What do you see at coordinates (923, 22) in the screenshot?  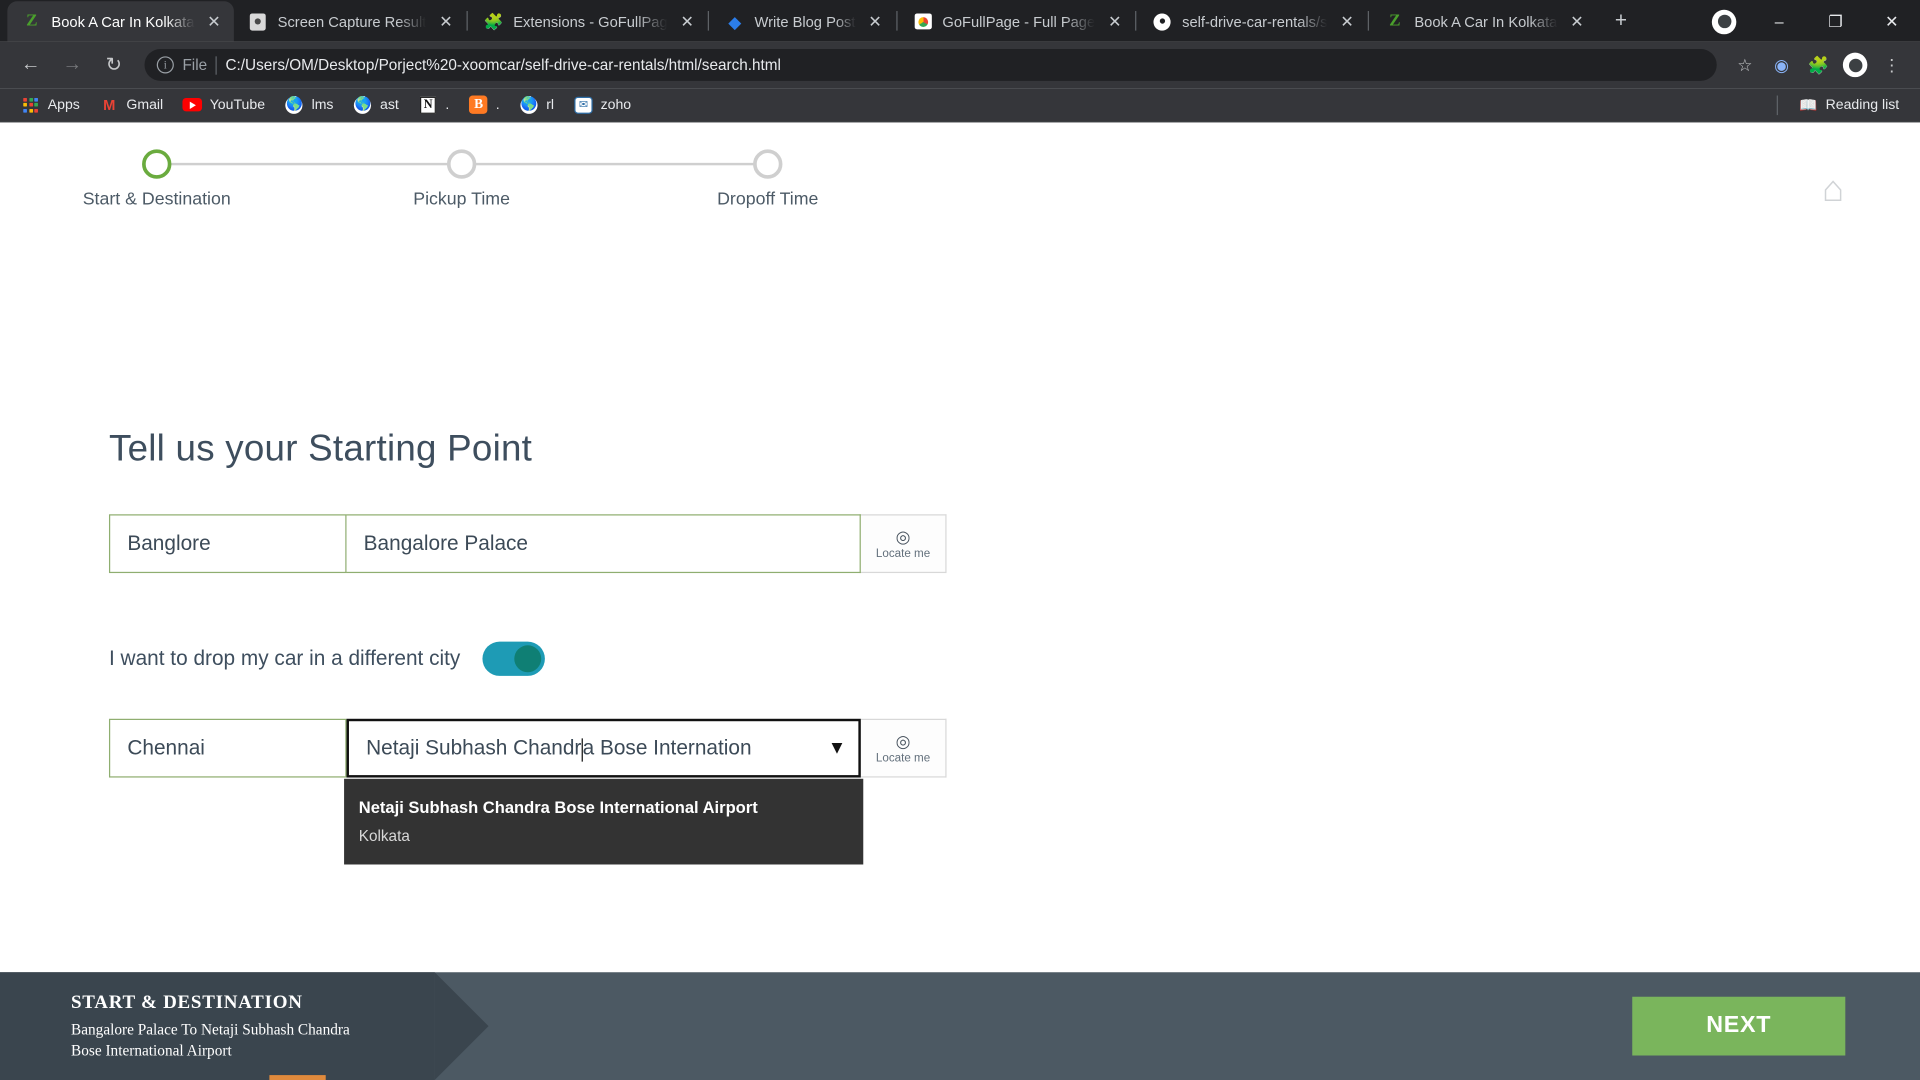 I see `chrome-store-icon` at bounding box center [923, 22].